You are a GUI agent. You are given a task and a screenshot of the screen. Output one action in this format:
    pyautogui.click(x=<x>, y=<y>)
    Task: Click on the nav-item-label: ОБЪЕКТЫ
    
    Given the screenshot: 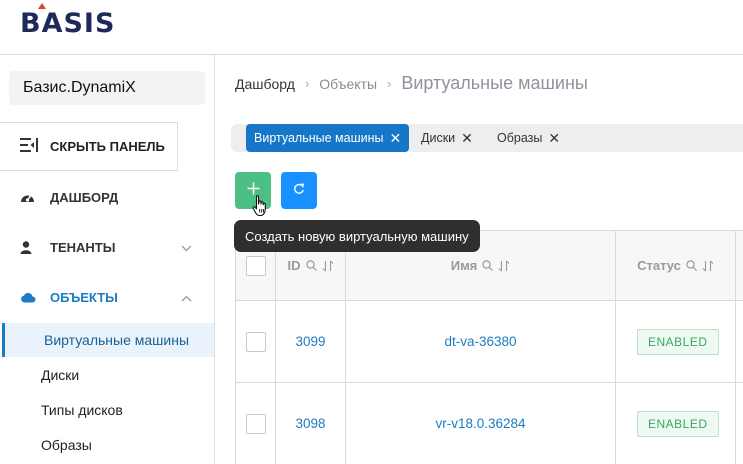 What is the action you would take?
    pyautogui.click(x=84, y=297)
    